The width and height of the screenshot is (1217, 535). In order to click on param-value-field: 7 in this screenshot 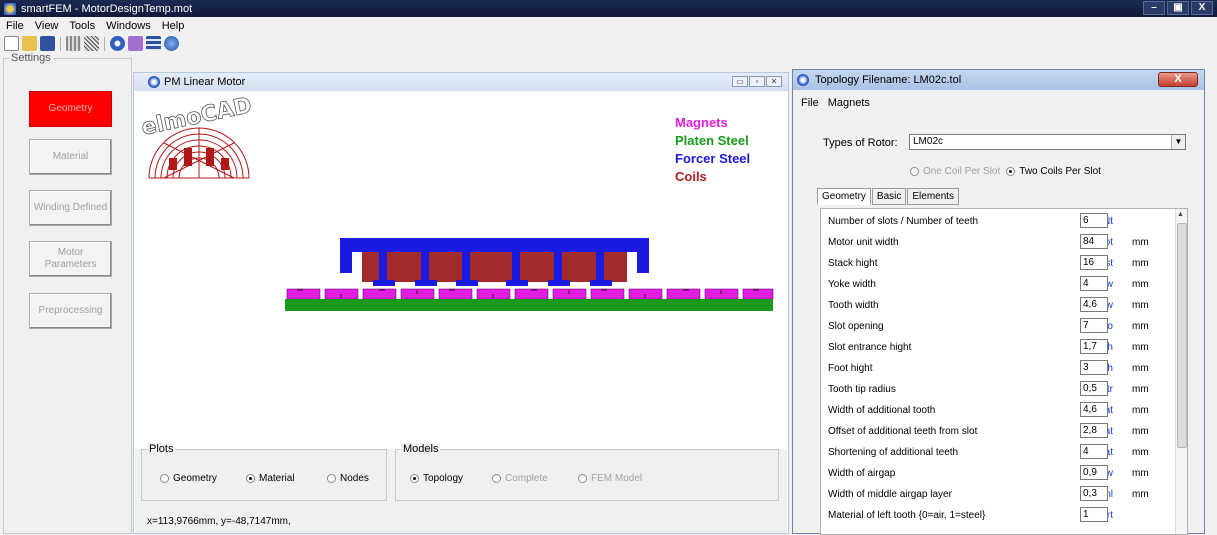, I will do `click(1094, 325)`.